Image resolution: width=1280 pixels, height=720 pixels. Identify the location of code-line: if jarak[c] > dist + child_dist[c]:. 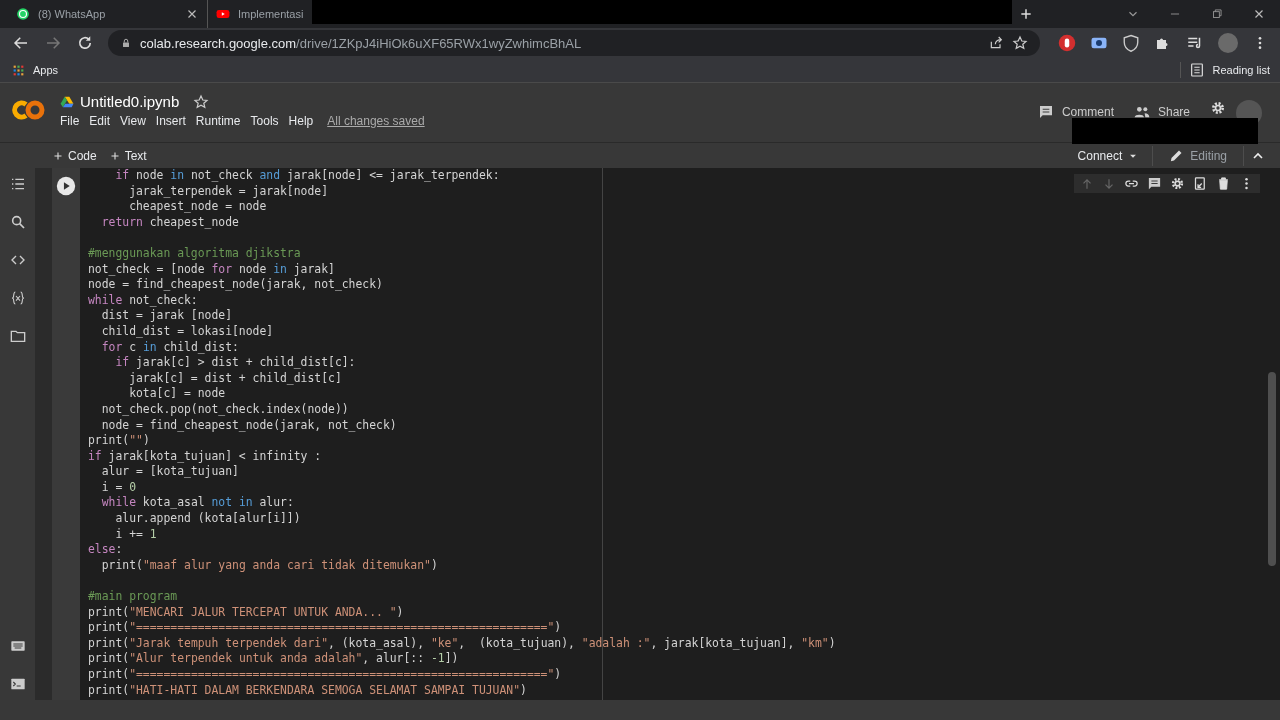
(235, 363).